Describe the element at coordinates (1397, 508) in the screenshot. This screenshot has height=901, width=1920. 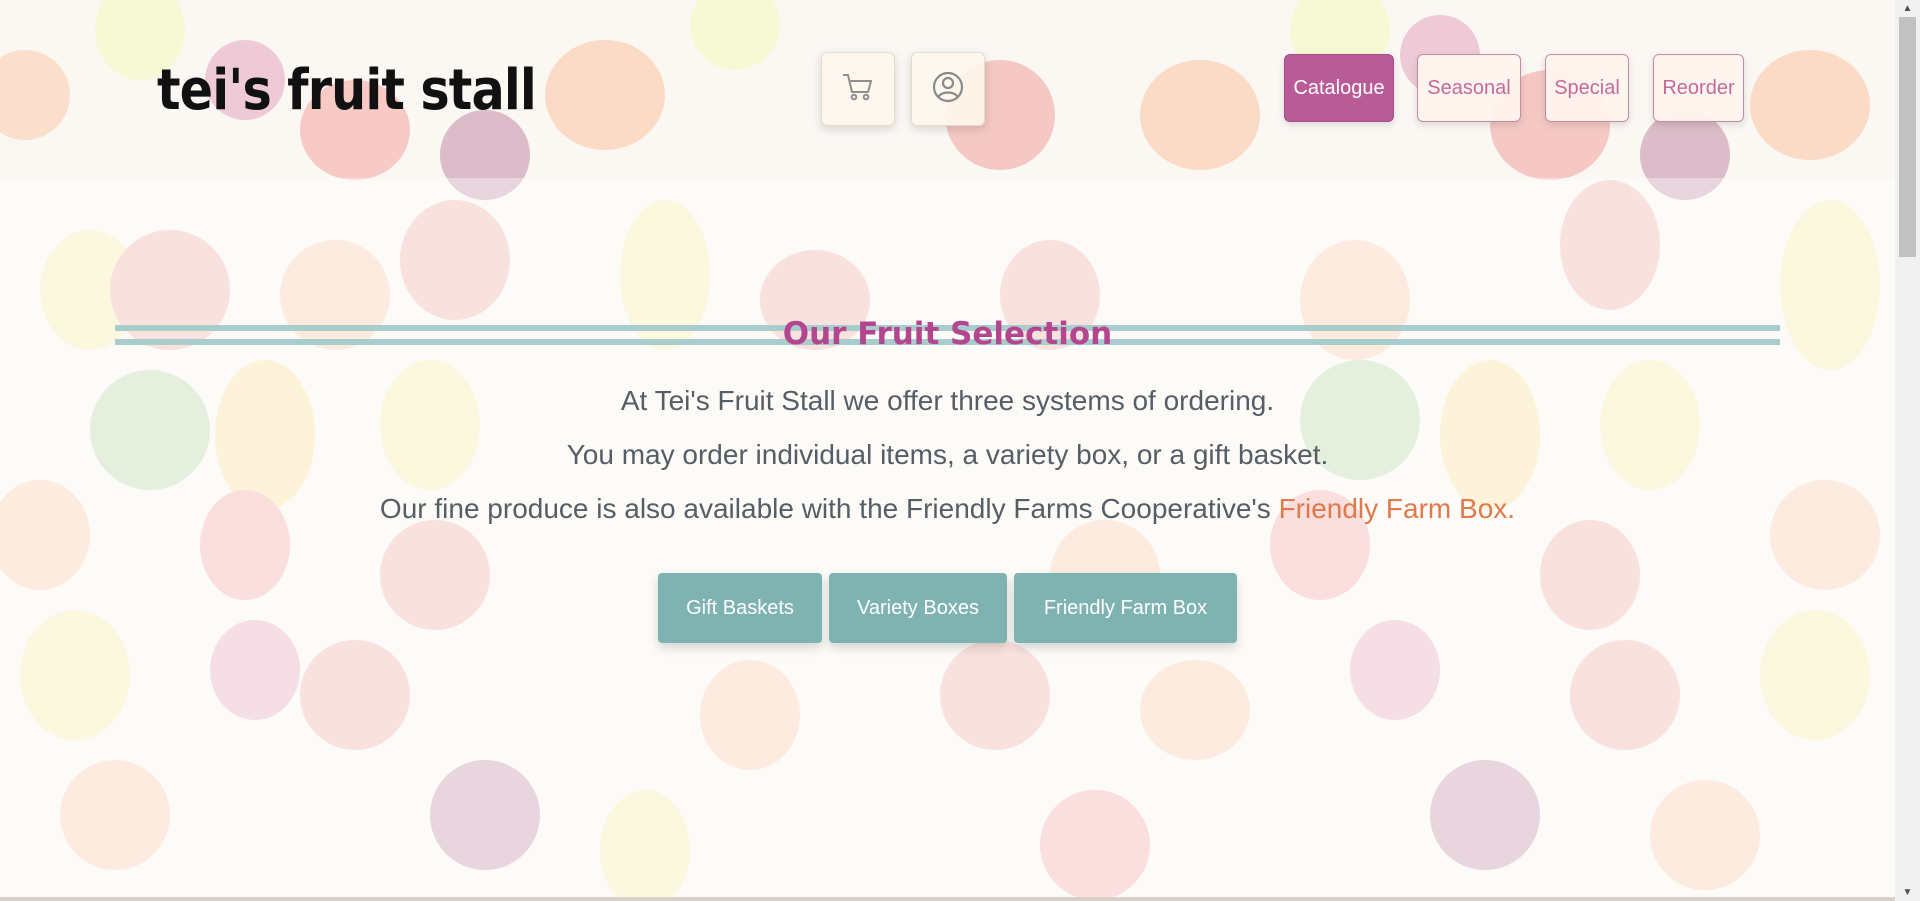
I see `friendly-farm-box-link: Friendly Farm Box.` at that location.